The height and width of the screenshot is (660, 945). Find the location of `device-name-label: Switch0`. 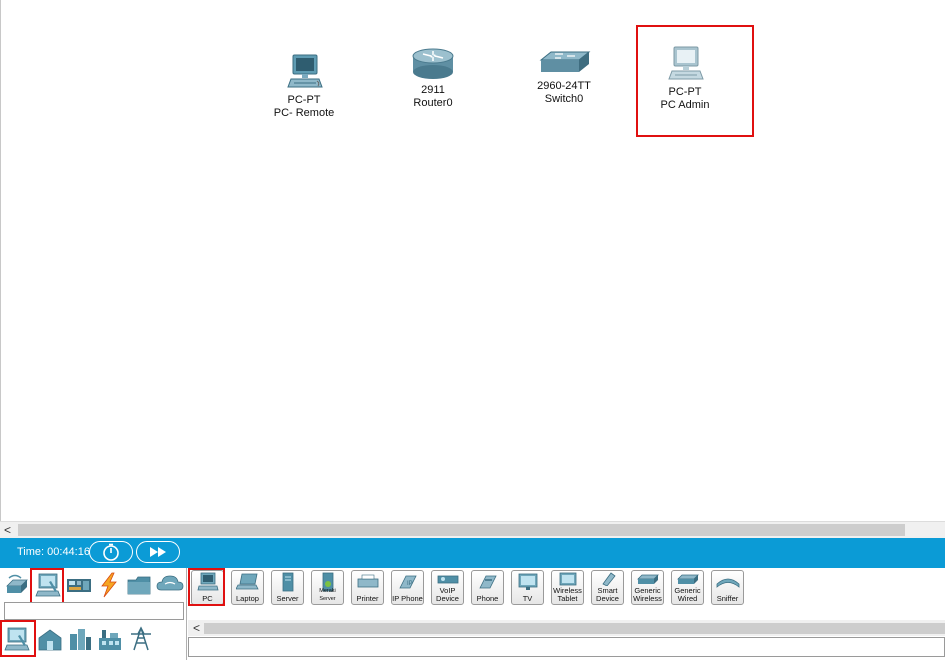

device-name-label: Switch0 is located at coordinates (564, 99).